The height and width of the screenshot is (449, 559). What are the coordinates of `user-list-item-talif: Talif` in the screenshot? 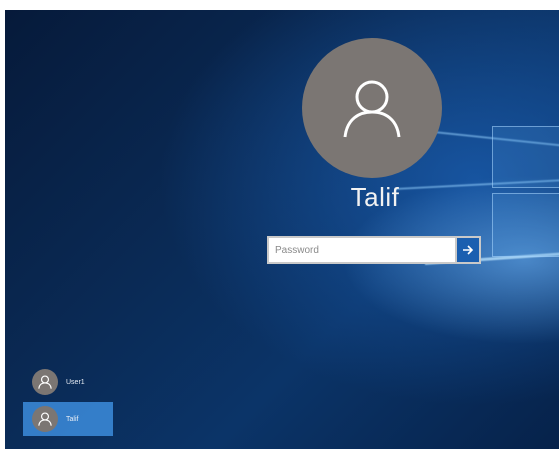 It's located at (68, 419).